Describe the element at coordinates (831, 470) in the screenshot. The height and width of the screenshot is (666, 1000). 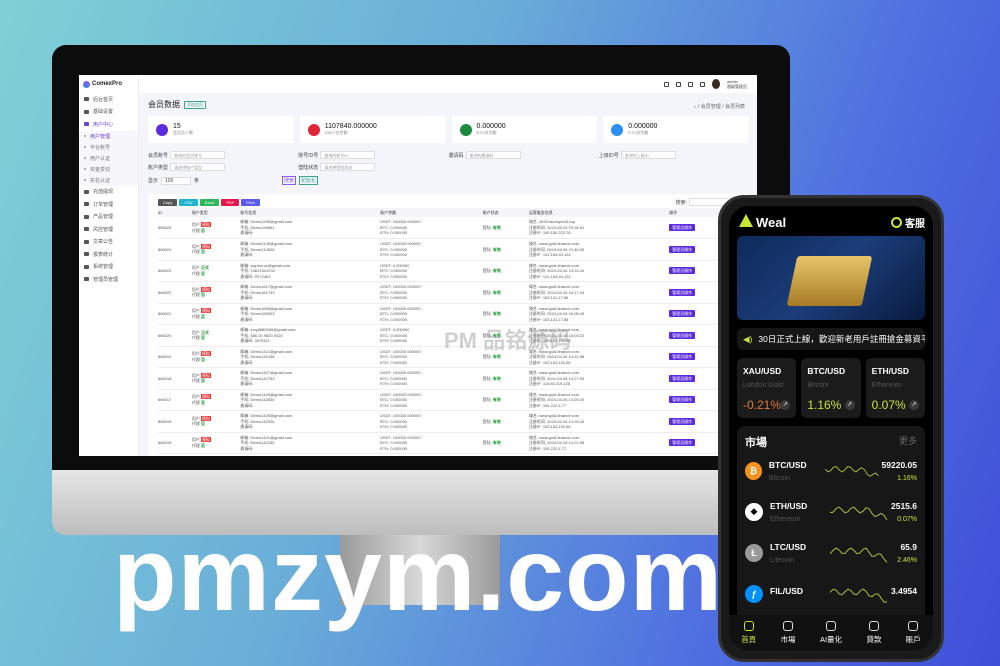
I see `market-row: ₿ BTC/USD Bitcoin 59220.05 1.16%` at that location.